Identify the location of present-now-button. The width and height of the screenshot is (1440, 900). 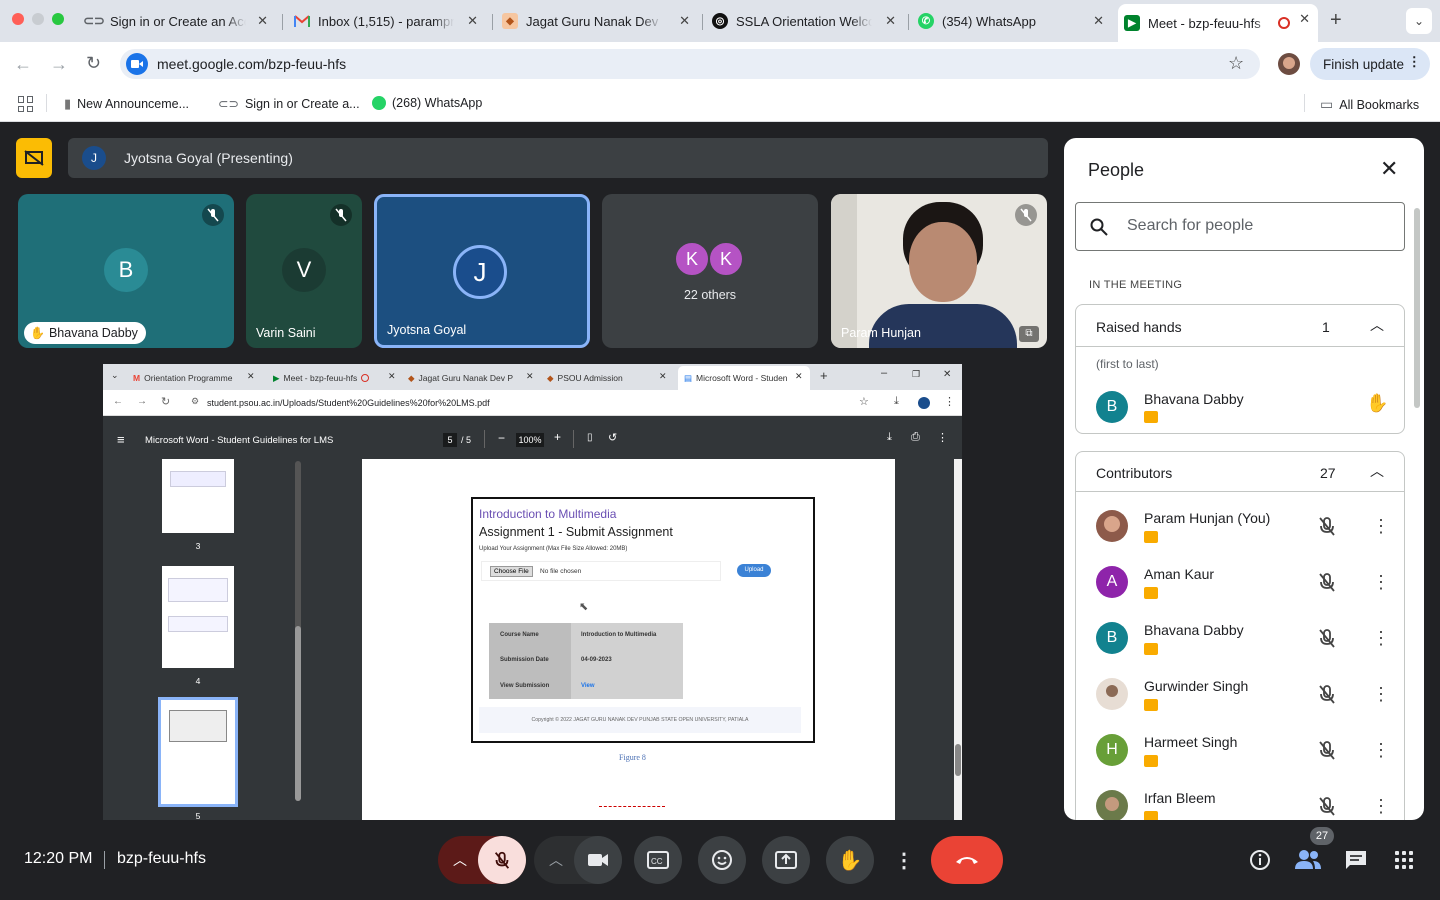
(786, 860).